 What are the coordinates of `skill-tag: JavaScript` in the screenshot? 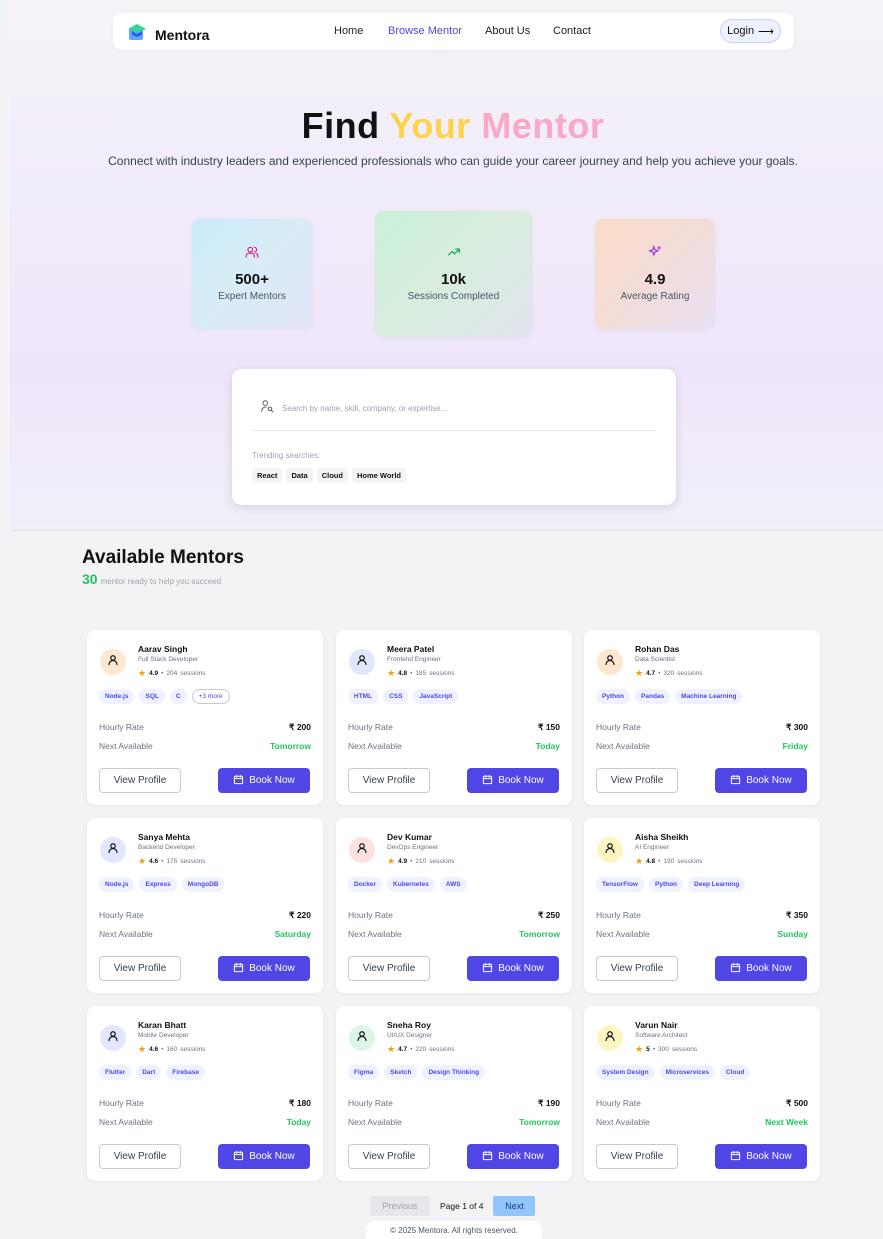 It's located at (436, 696).